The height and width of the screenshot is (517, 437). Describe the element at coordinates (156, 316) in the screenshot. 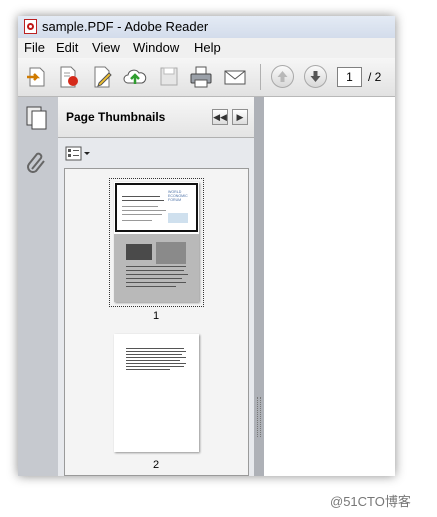

I see `thumbnail-label-1: 1` at that location.